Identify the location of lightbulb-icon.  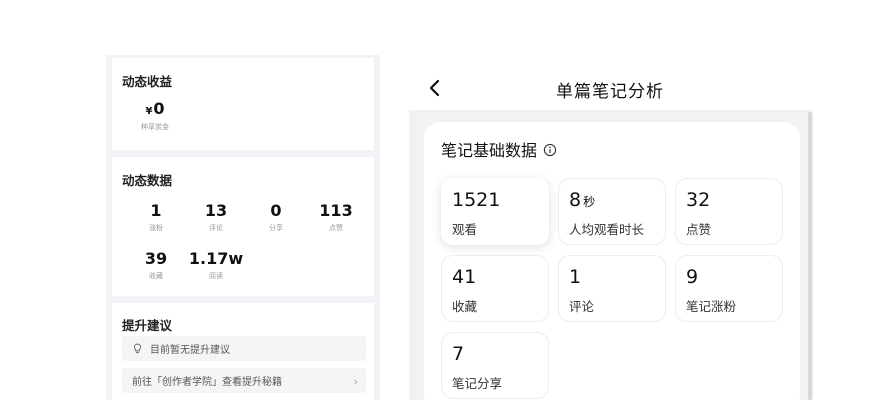
(137, 348).